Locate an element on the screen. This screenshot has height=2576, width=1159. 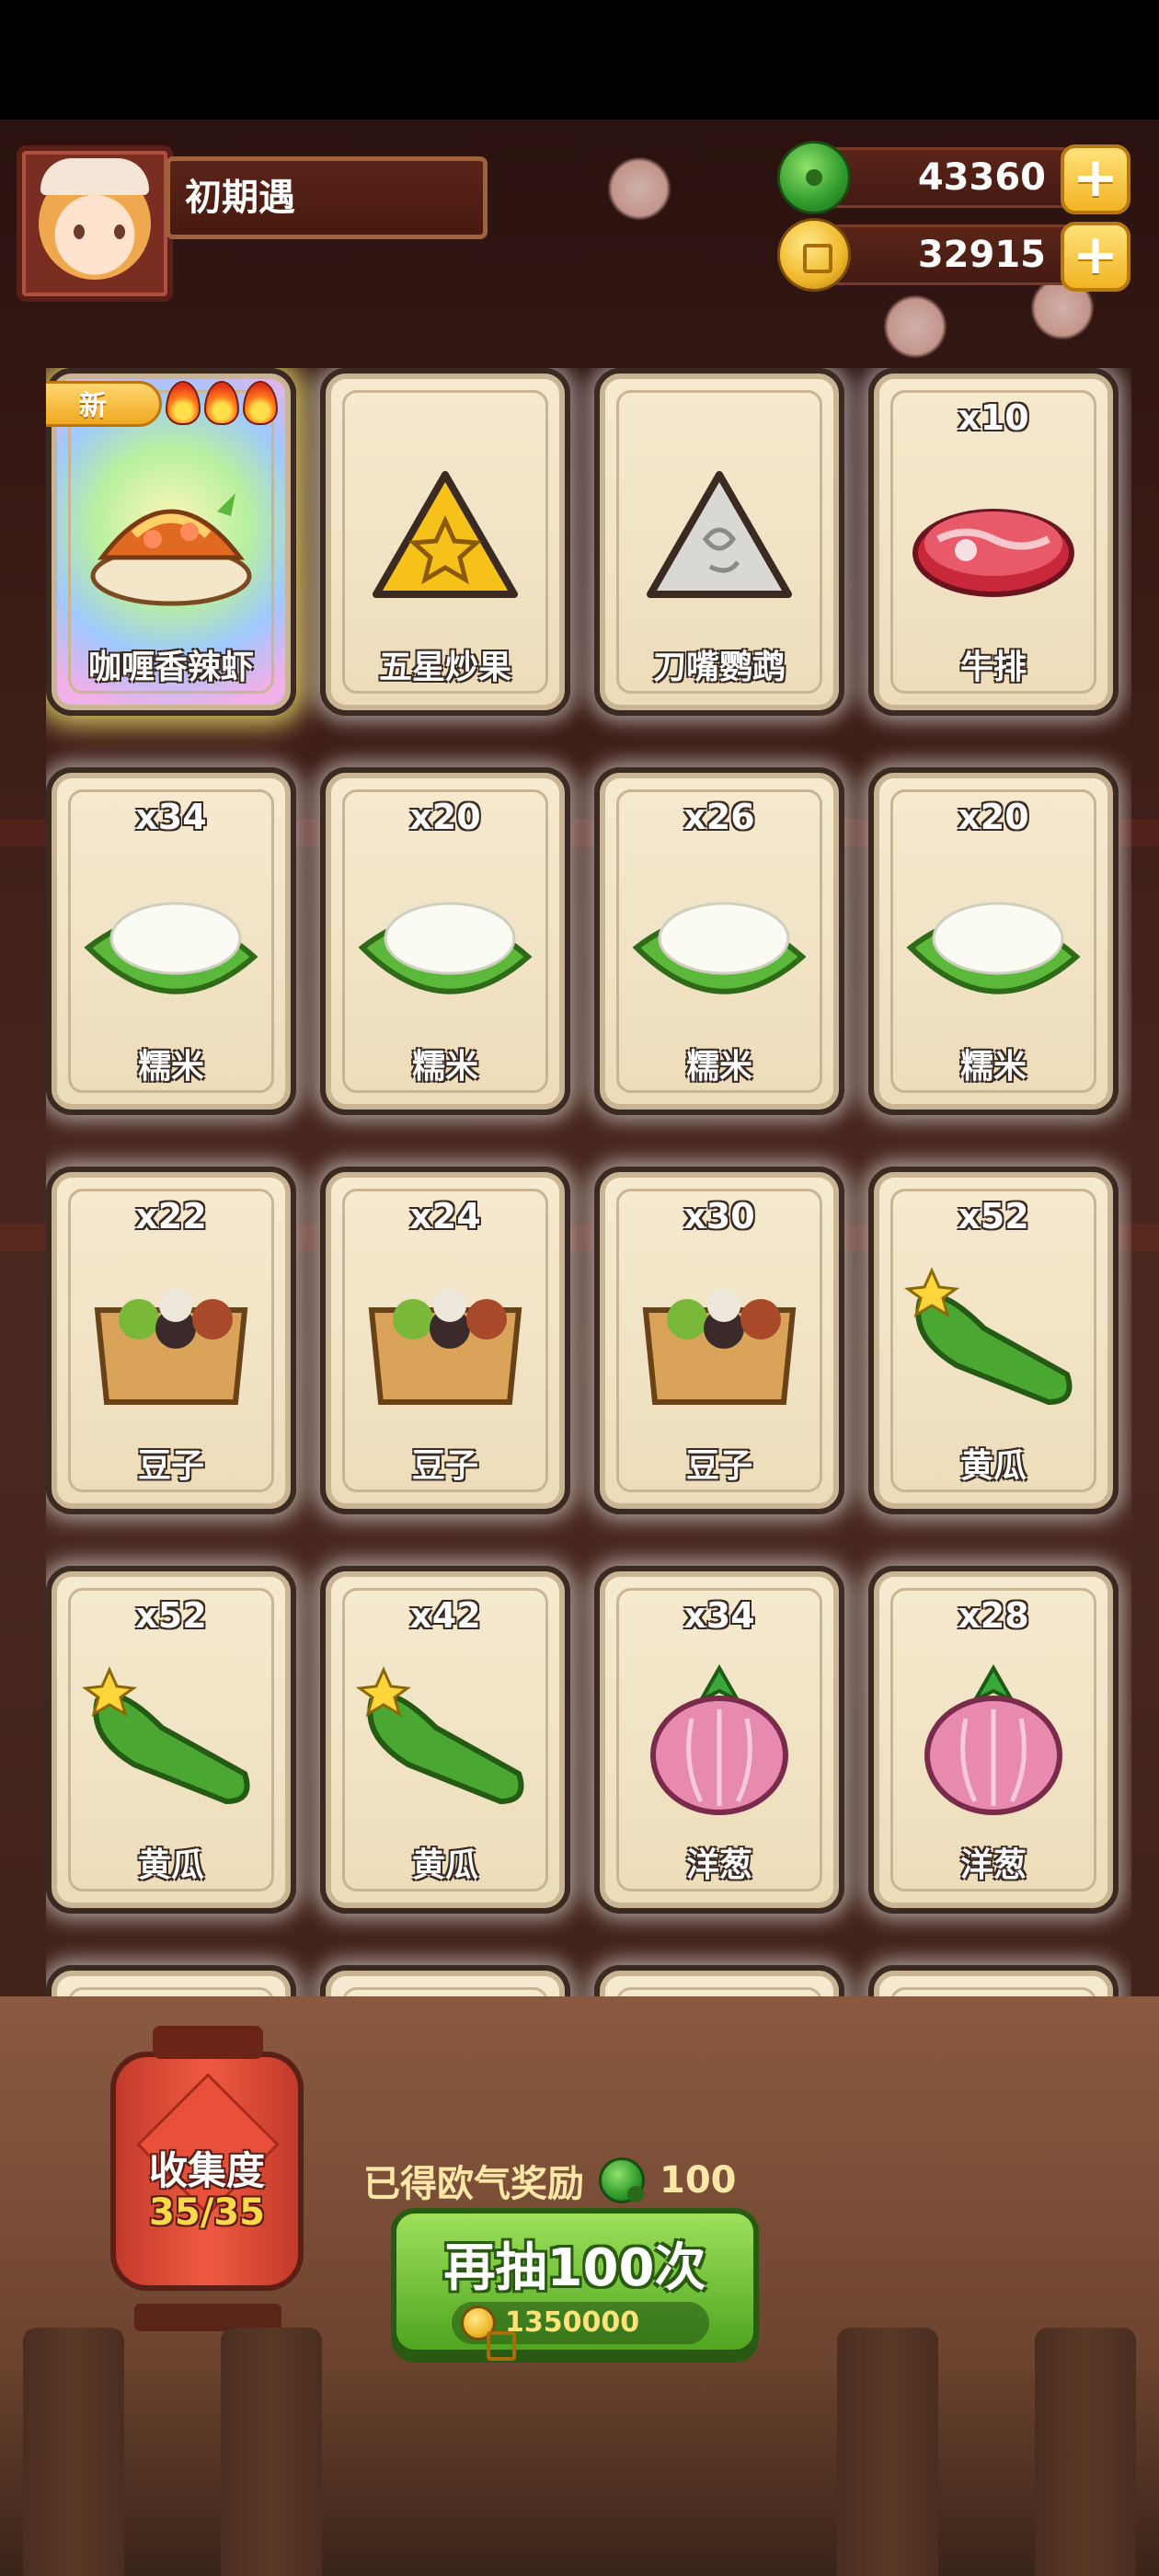
card-beans: x24 豆子 is located at coordinates (445, 1340).